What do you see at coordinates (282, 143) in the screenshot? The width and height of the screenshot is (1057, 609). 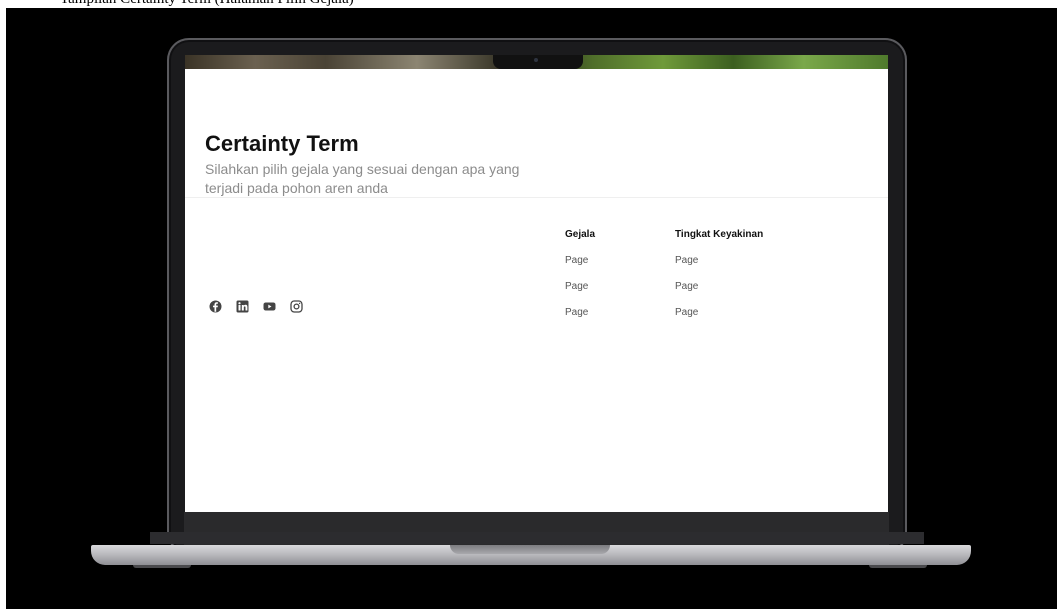 I see `page-title: Certainty Term` at bounding box center [282, 143].